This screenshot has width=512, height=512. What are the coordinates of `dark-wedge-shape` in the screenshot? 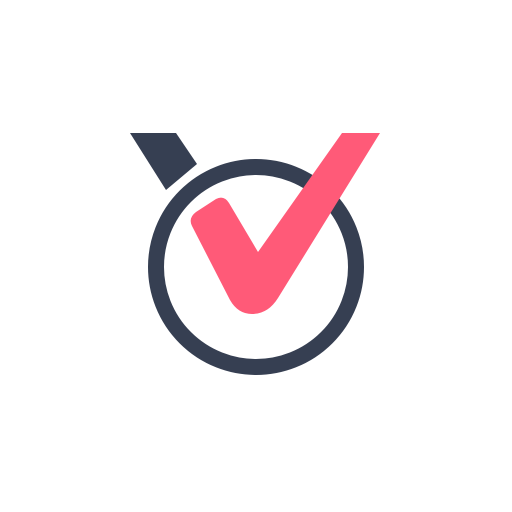 It's located at (163, 161).